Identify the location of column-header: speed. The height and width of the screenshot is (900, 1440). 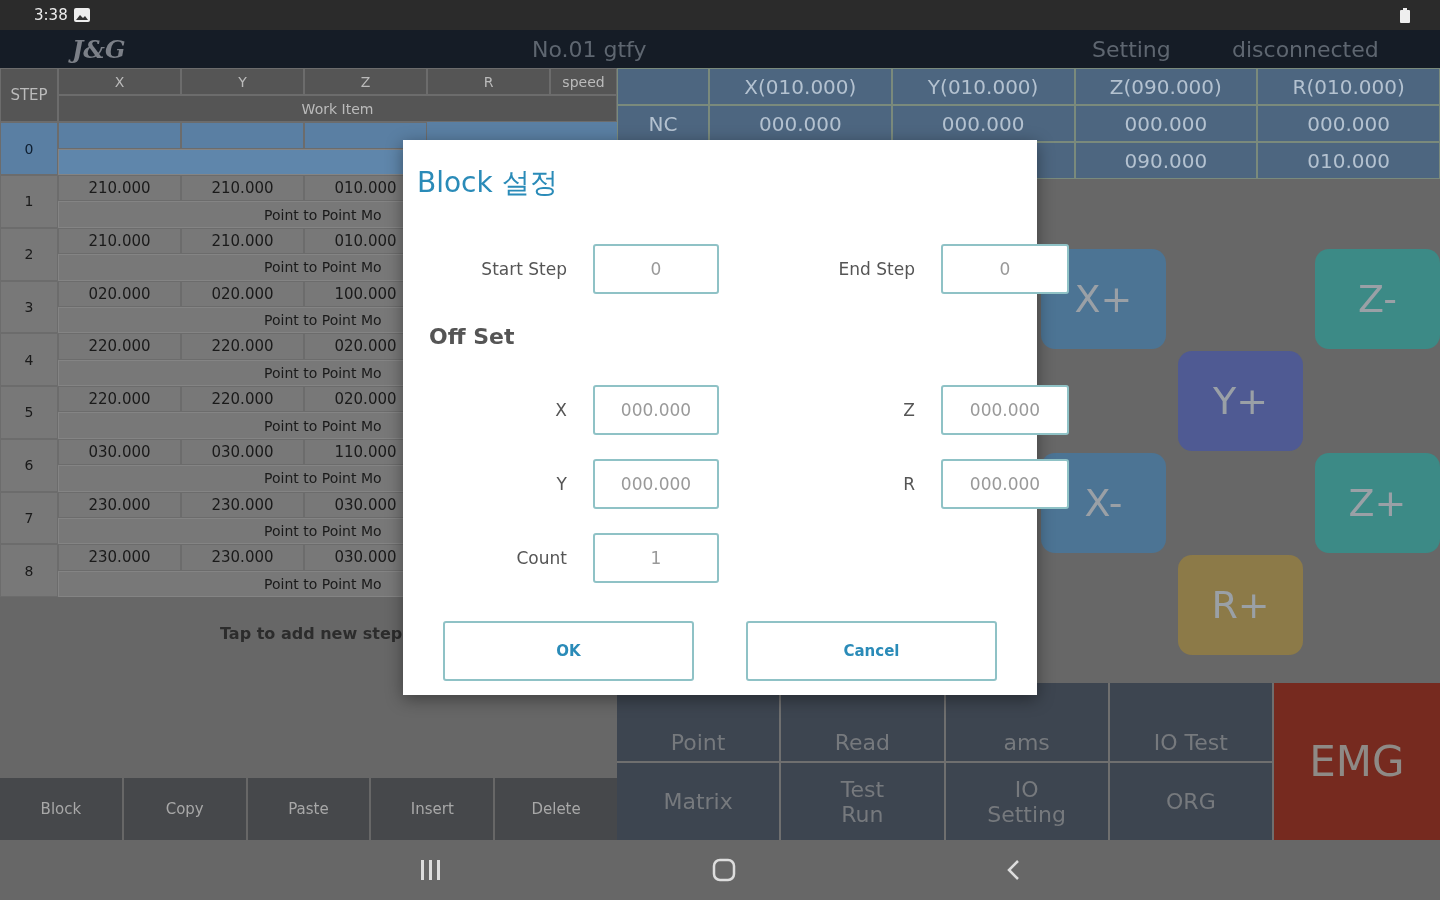
(583, 81).